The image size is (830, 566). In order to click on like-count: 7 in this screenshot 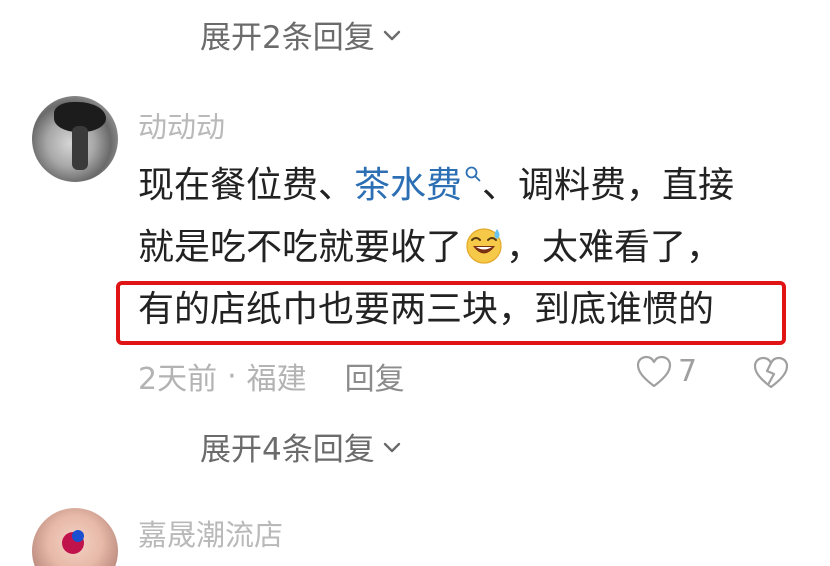, I will do `click(688, 371)`.